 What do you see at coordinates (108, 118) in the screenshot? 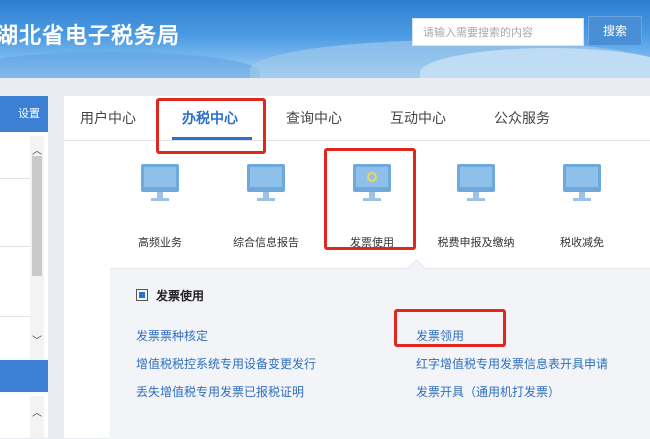
I see `tab-user-center: 用户中心` at bounding box center [108, 118].